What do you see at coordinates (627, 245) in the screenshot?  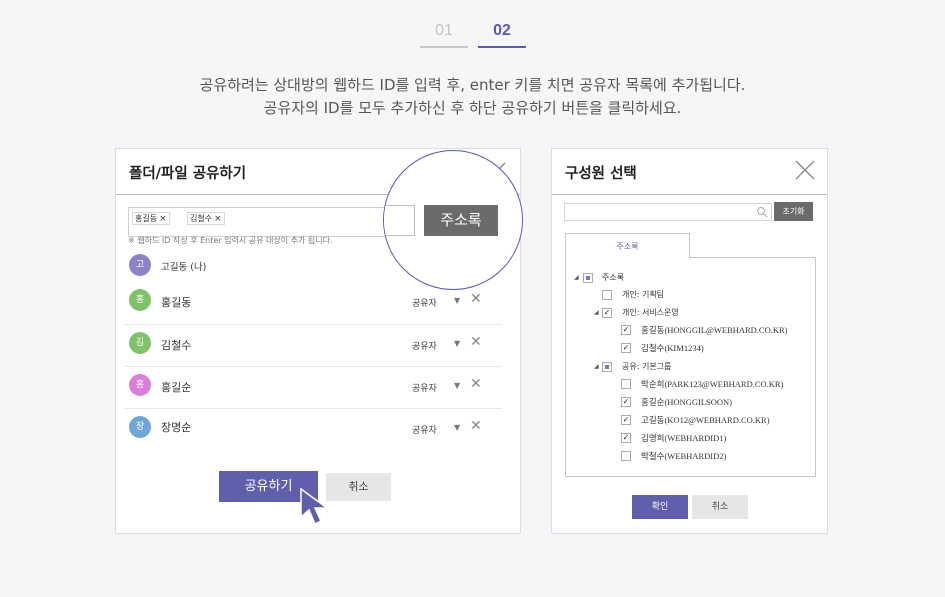 I see `tab-address-book: 주소록` at bounding box center [627, 245].